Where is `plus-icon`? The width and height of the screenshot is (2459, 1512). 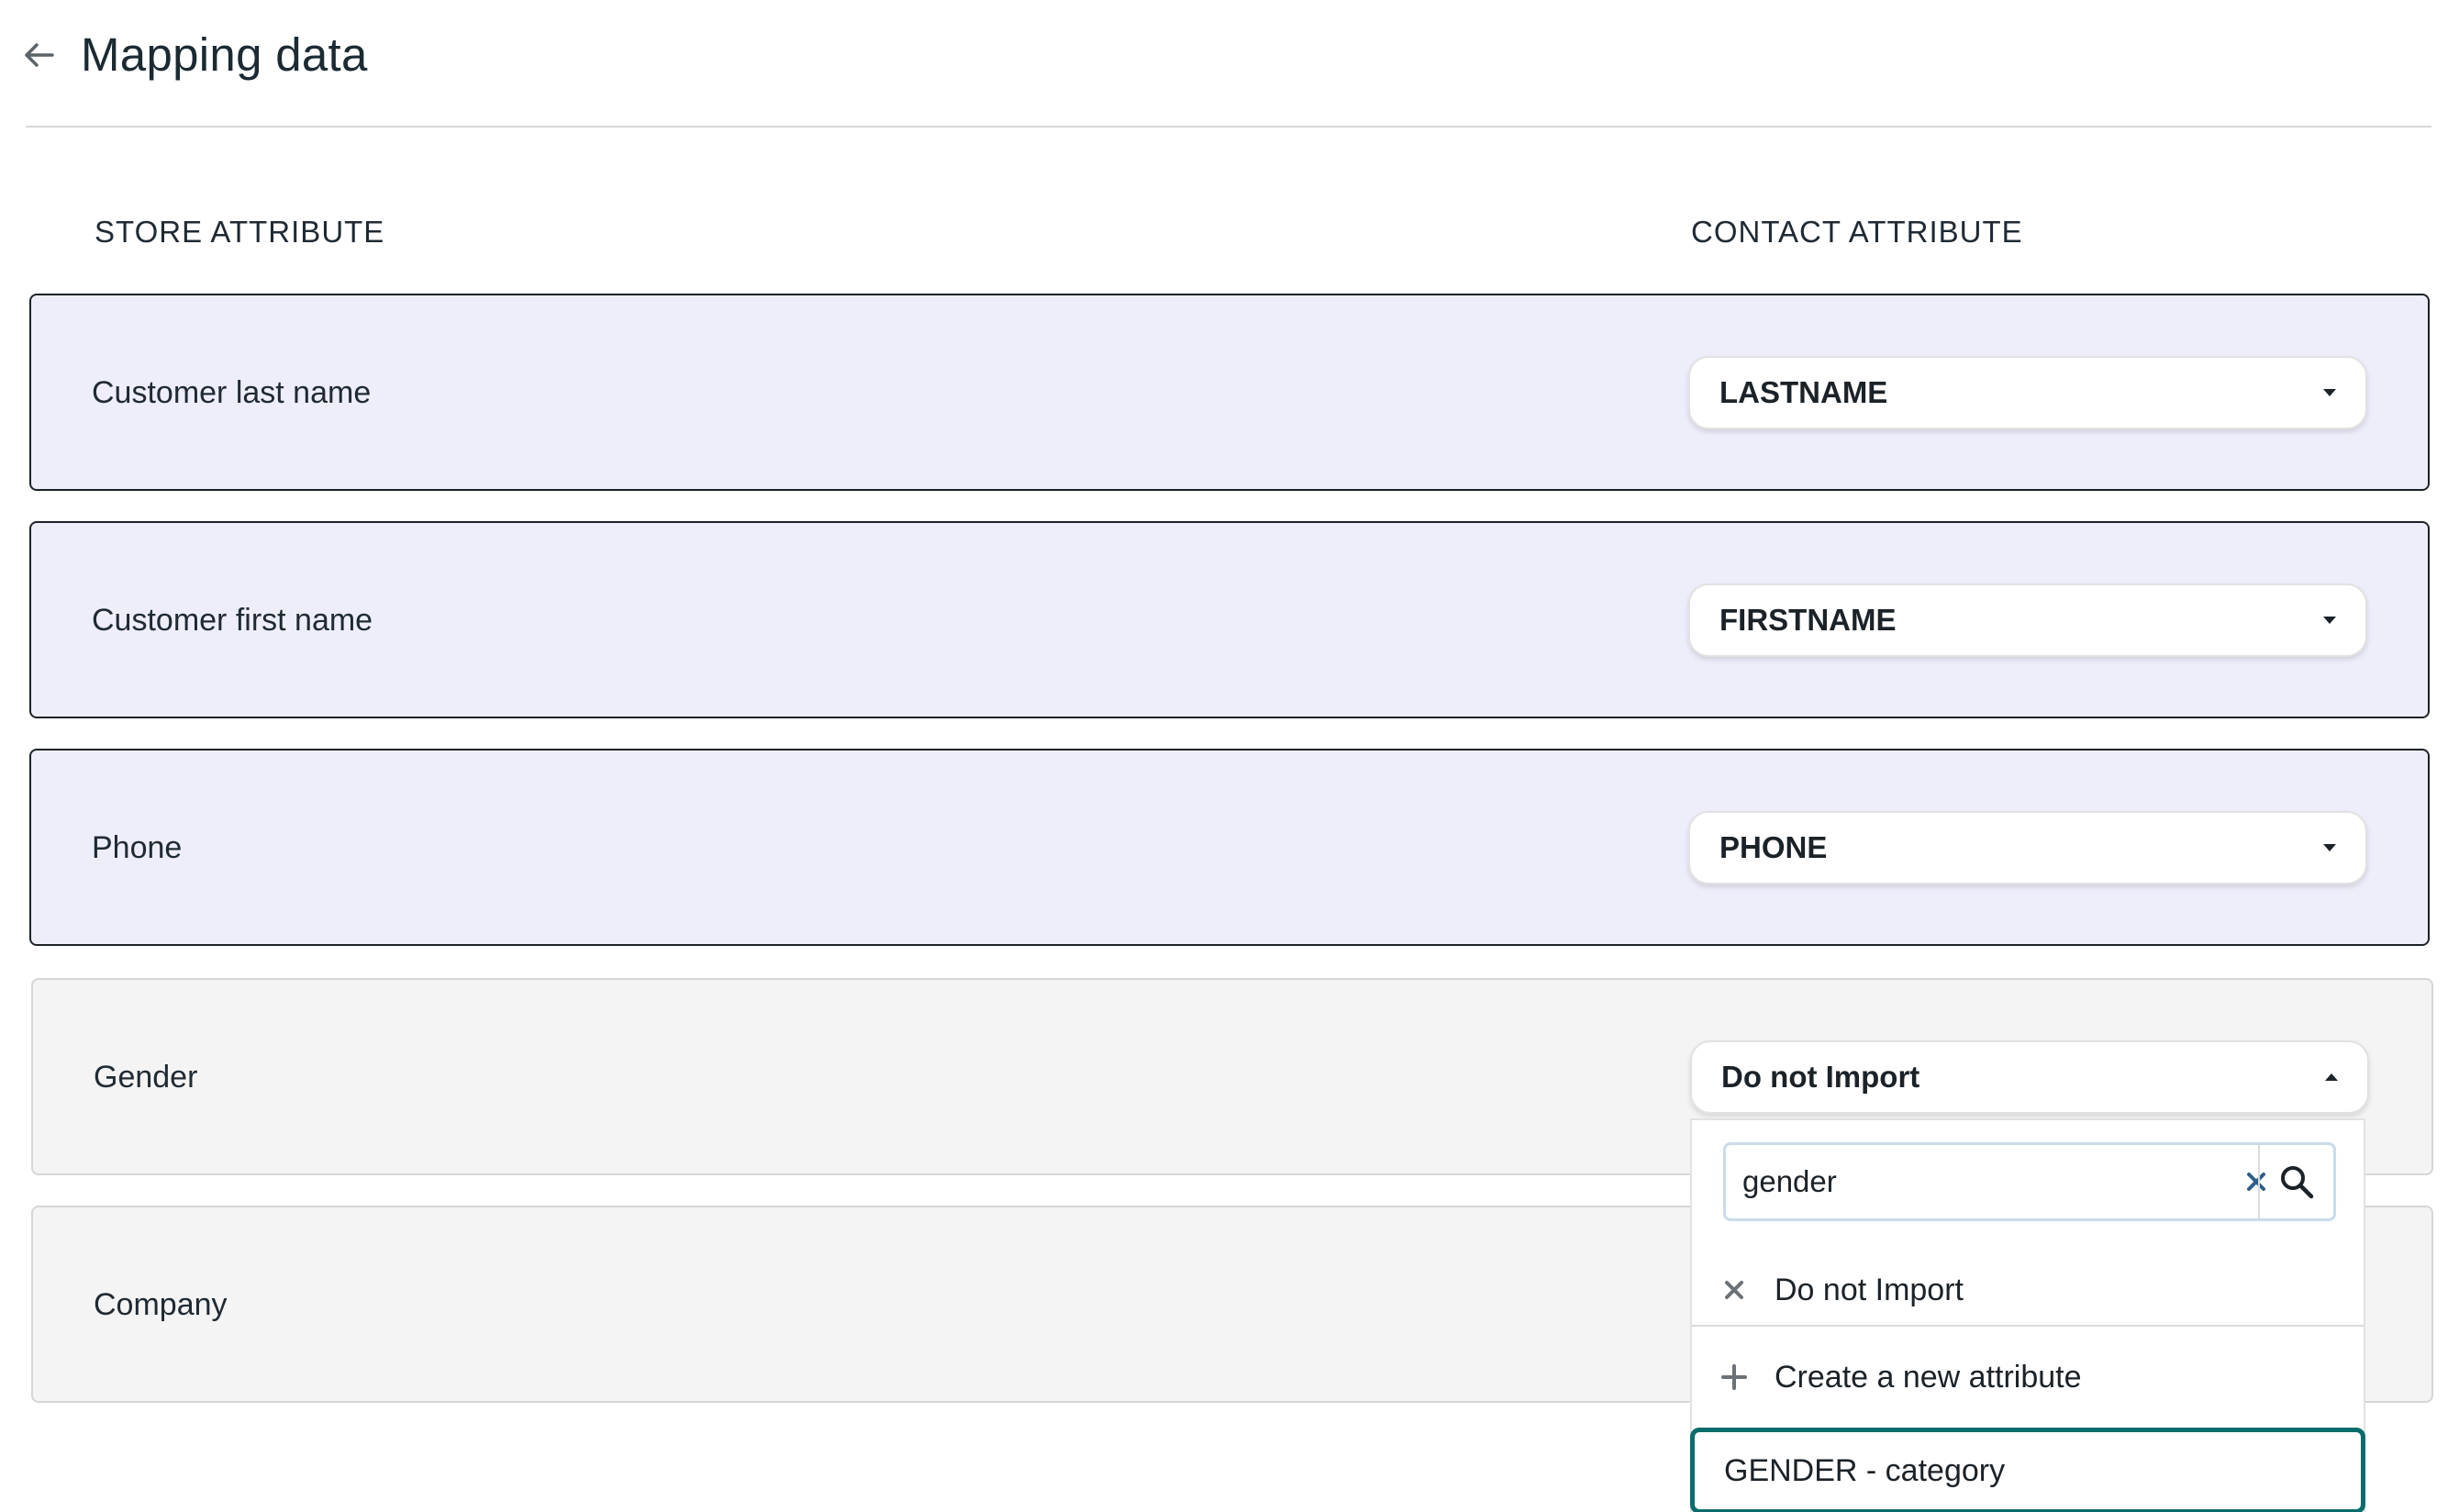 plus-icon is located at coordinates (1734, 1377).